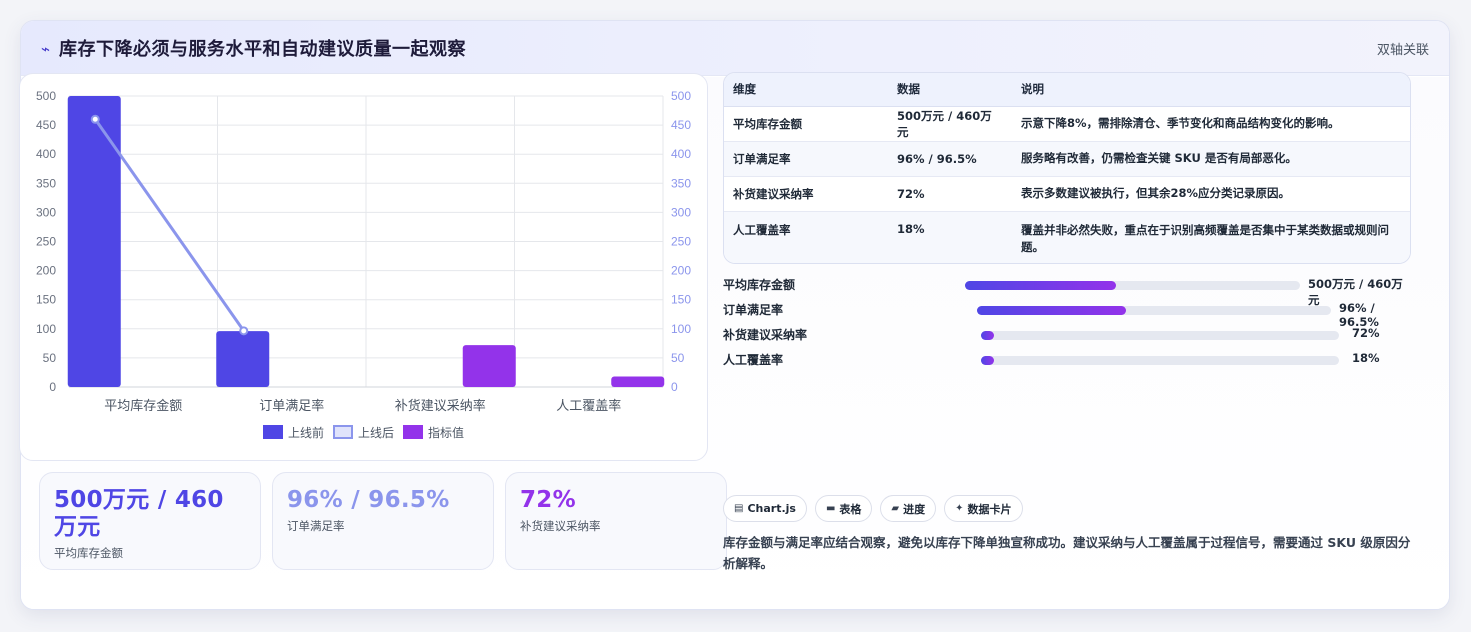 The height and width of the screenshot is (632, 1471). Describe the element at coordinates (681, 271) in the screenshot. I see `y2-tick-label: 200` at that location.